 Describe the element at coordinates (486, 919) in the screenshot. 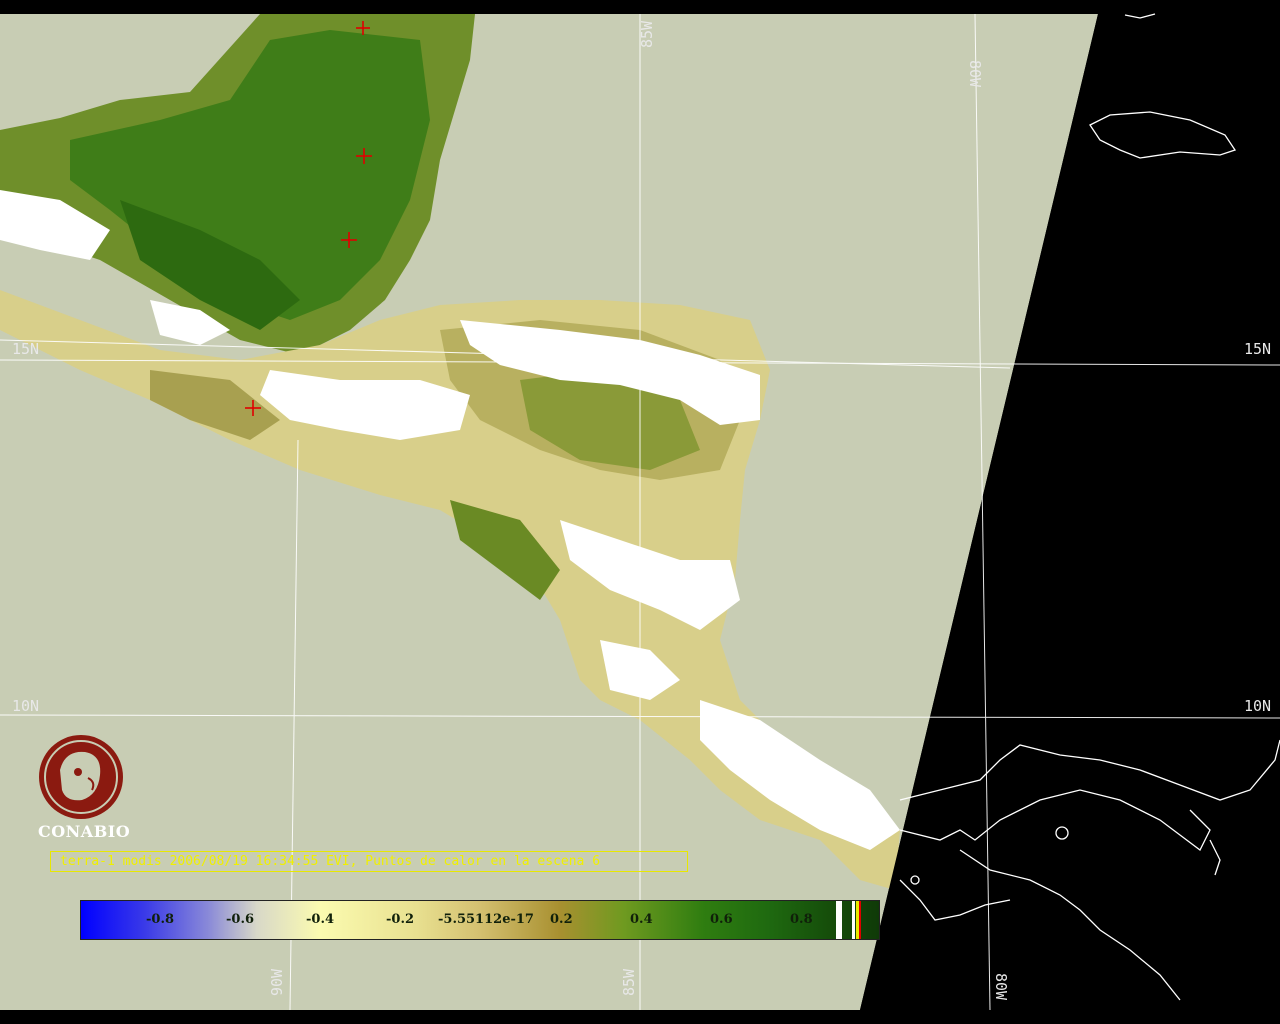

I see `colorbar-tick: -5.55112e-17` at that location.